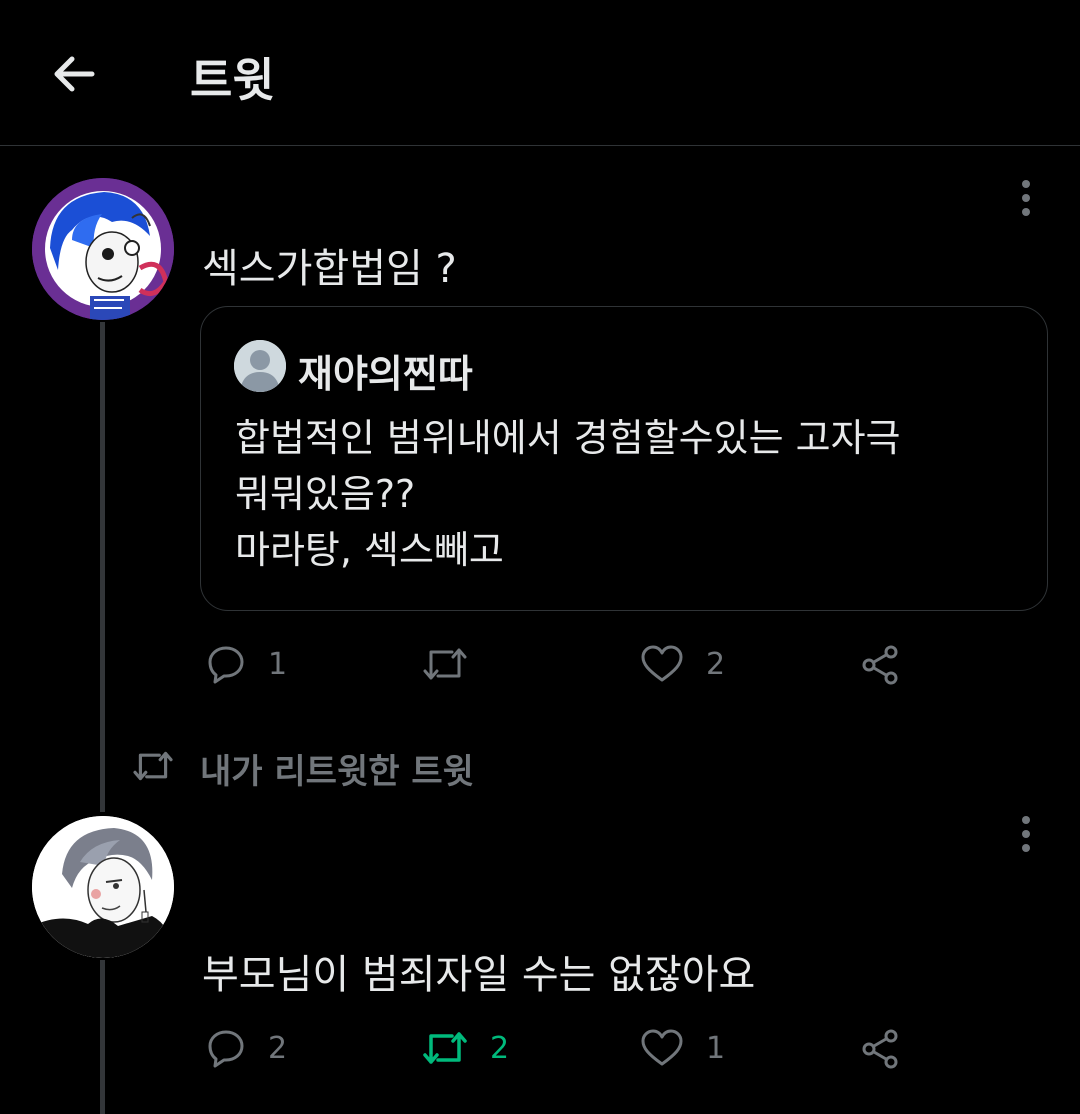 Image resolution: width=1080 pixels, height=1114 pixels. What do you see at coordinates (716, 664) in the screenshot?
I see `like-count: 2` at bounding box center [716, 664].